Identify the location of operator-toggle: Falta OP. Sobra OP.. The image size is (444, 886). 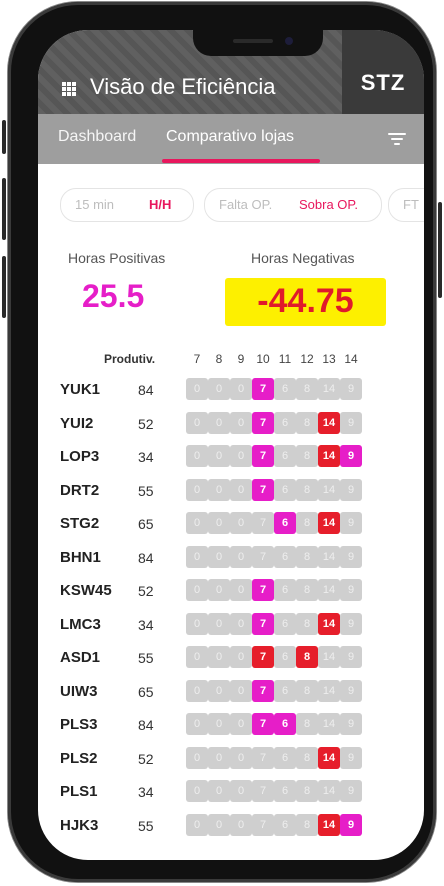
(293, 205).